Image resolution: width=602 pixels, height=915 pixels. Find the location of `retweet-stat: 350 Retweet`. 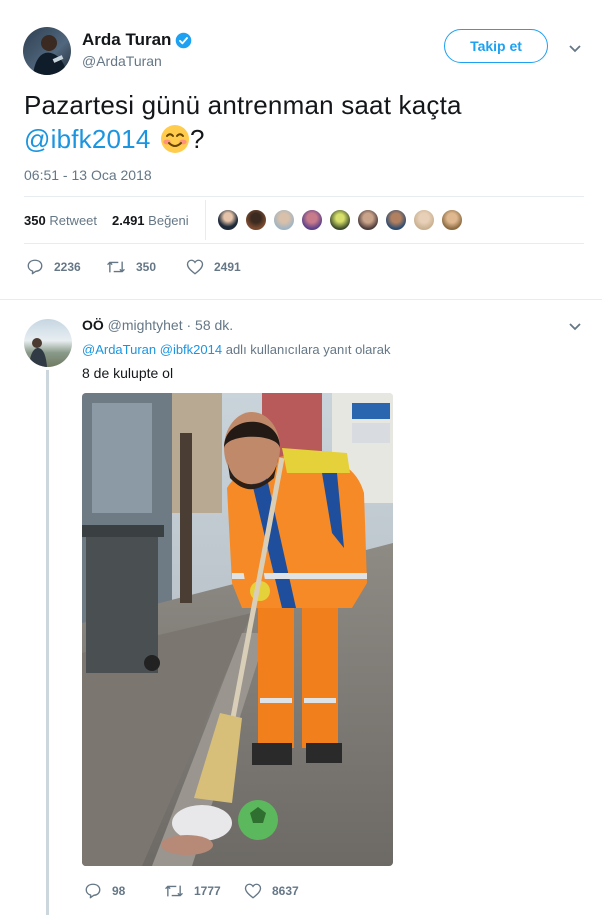

retweet-stat: 350 Retweet is located at coordinates (60, 220).